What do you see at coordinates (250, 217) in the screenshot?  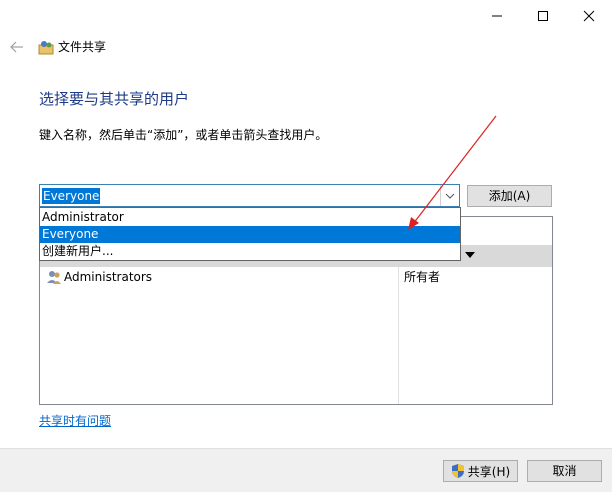 I see `dropdown-item-administrator: Administrator` at bounding box center [250, 217].